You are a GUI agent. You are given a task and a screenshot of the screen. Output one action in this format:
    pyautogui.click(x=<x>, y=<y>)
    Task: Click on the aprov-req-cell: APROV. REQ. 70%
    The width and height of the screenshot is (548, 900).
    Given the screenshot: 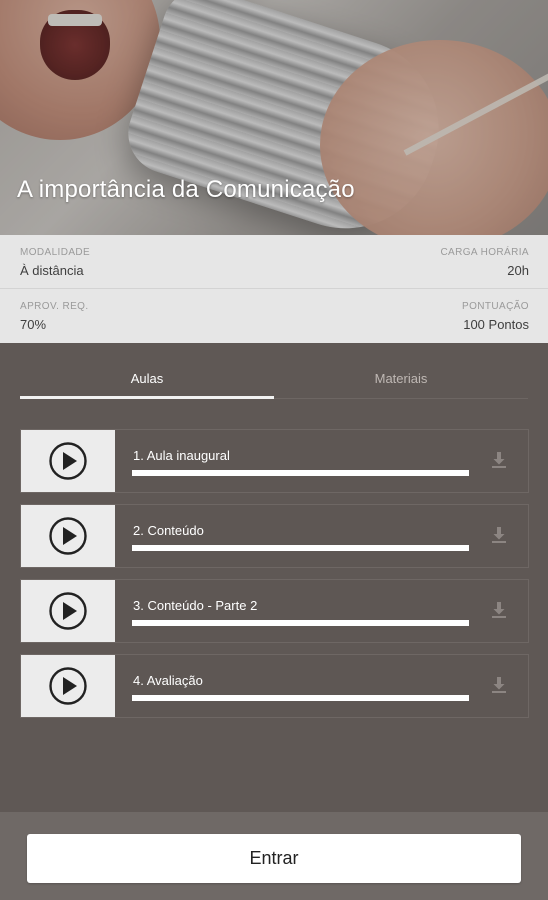 What is the action you would take?
    pyautogui.click(x=54, y=316)
    